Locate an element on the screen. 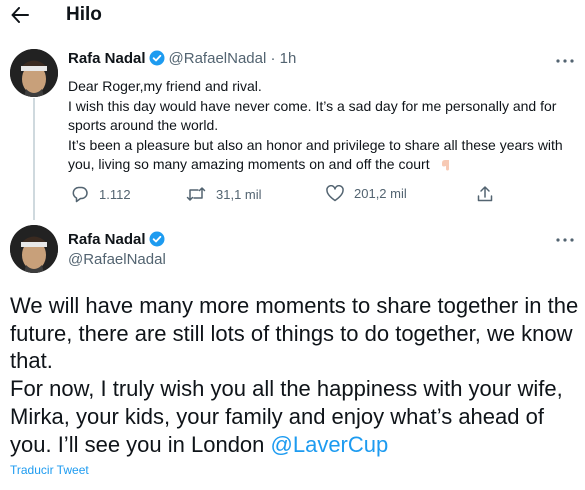  thread-header: Hilo is located at coordinates (292, 16).